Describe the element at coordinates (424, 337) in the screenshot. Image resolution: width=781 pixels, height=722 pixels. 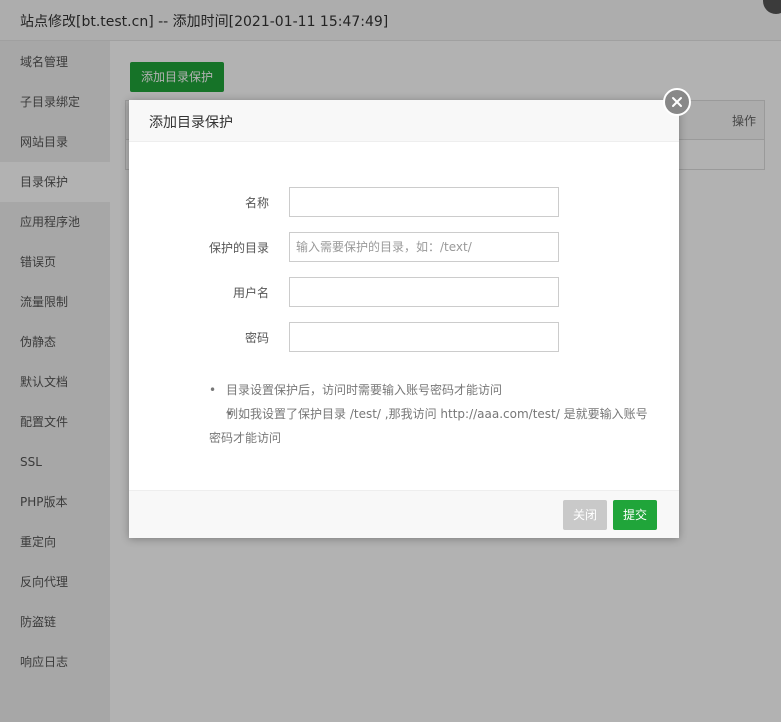
I see `password-input` at that location.